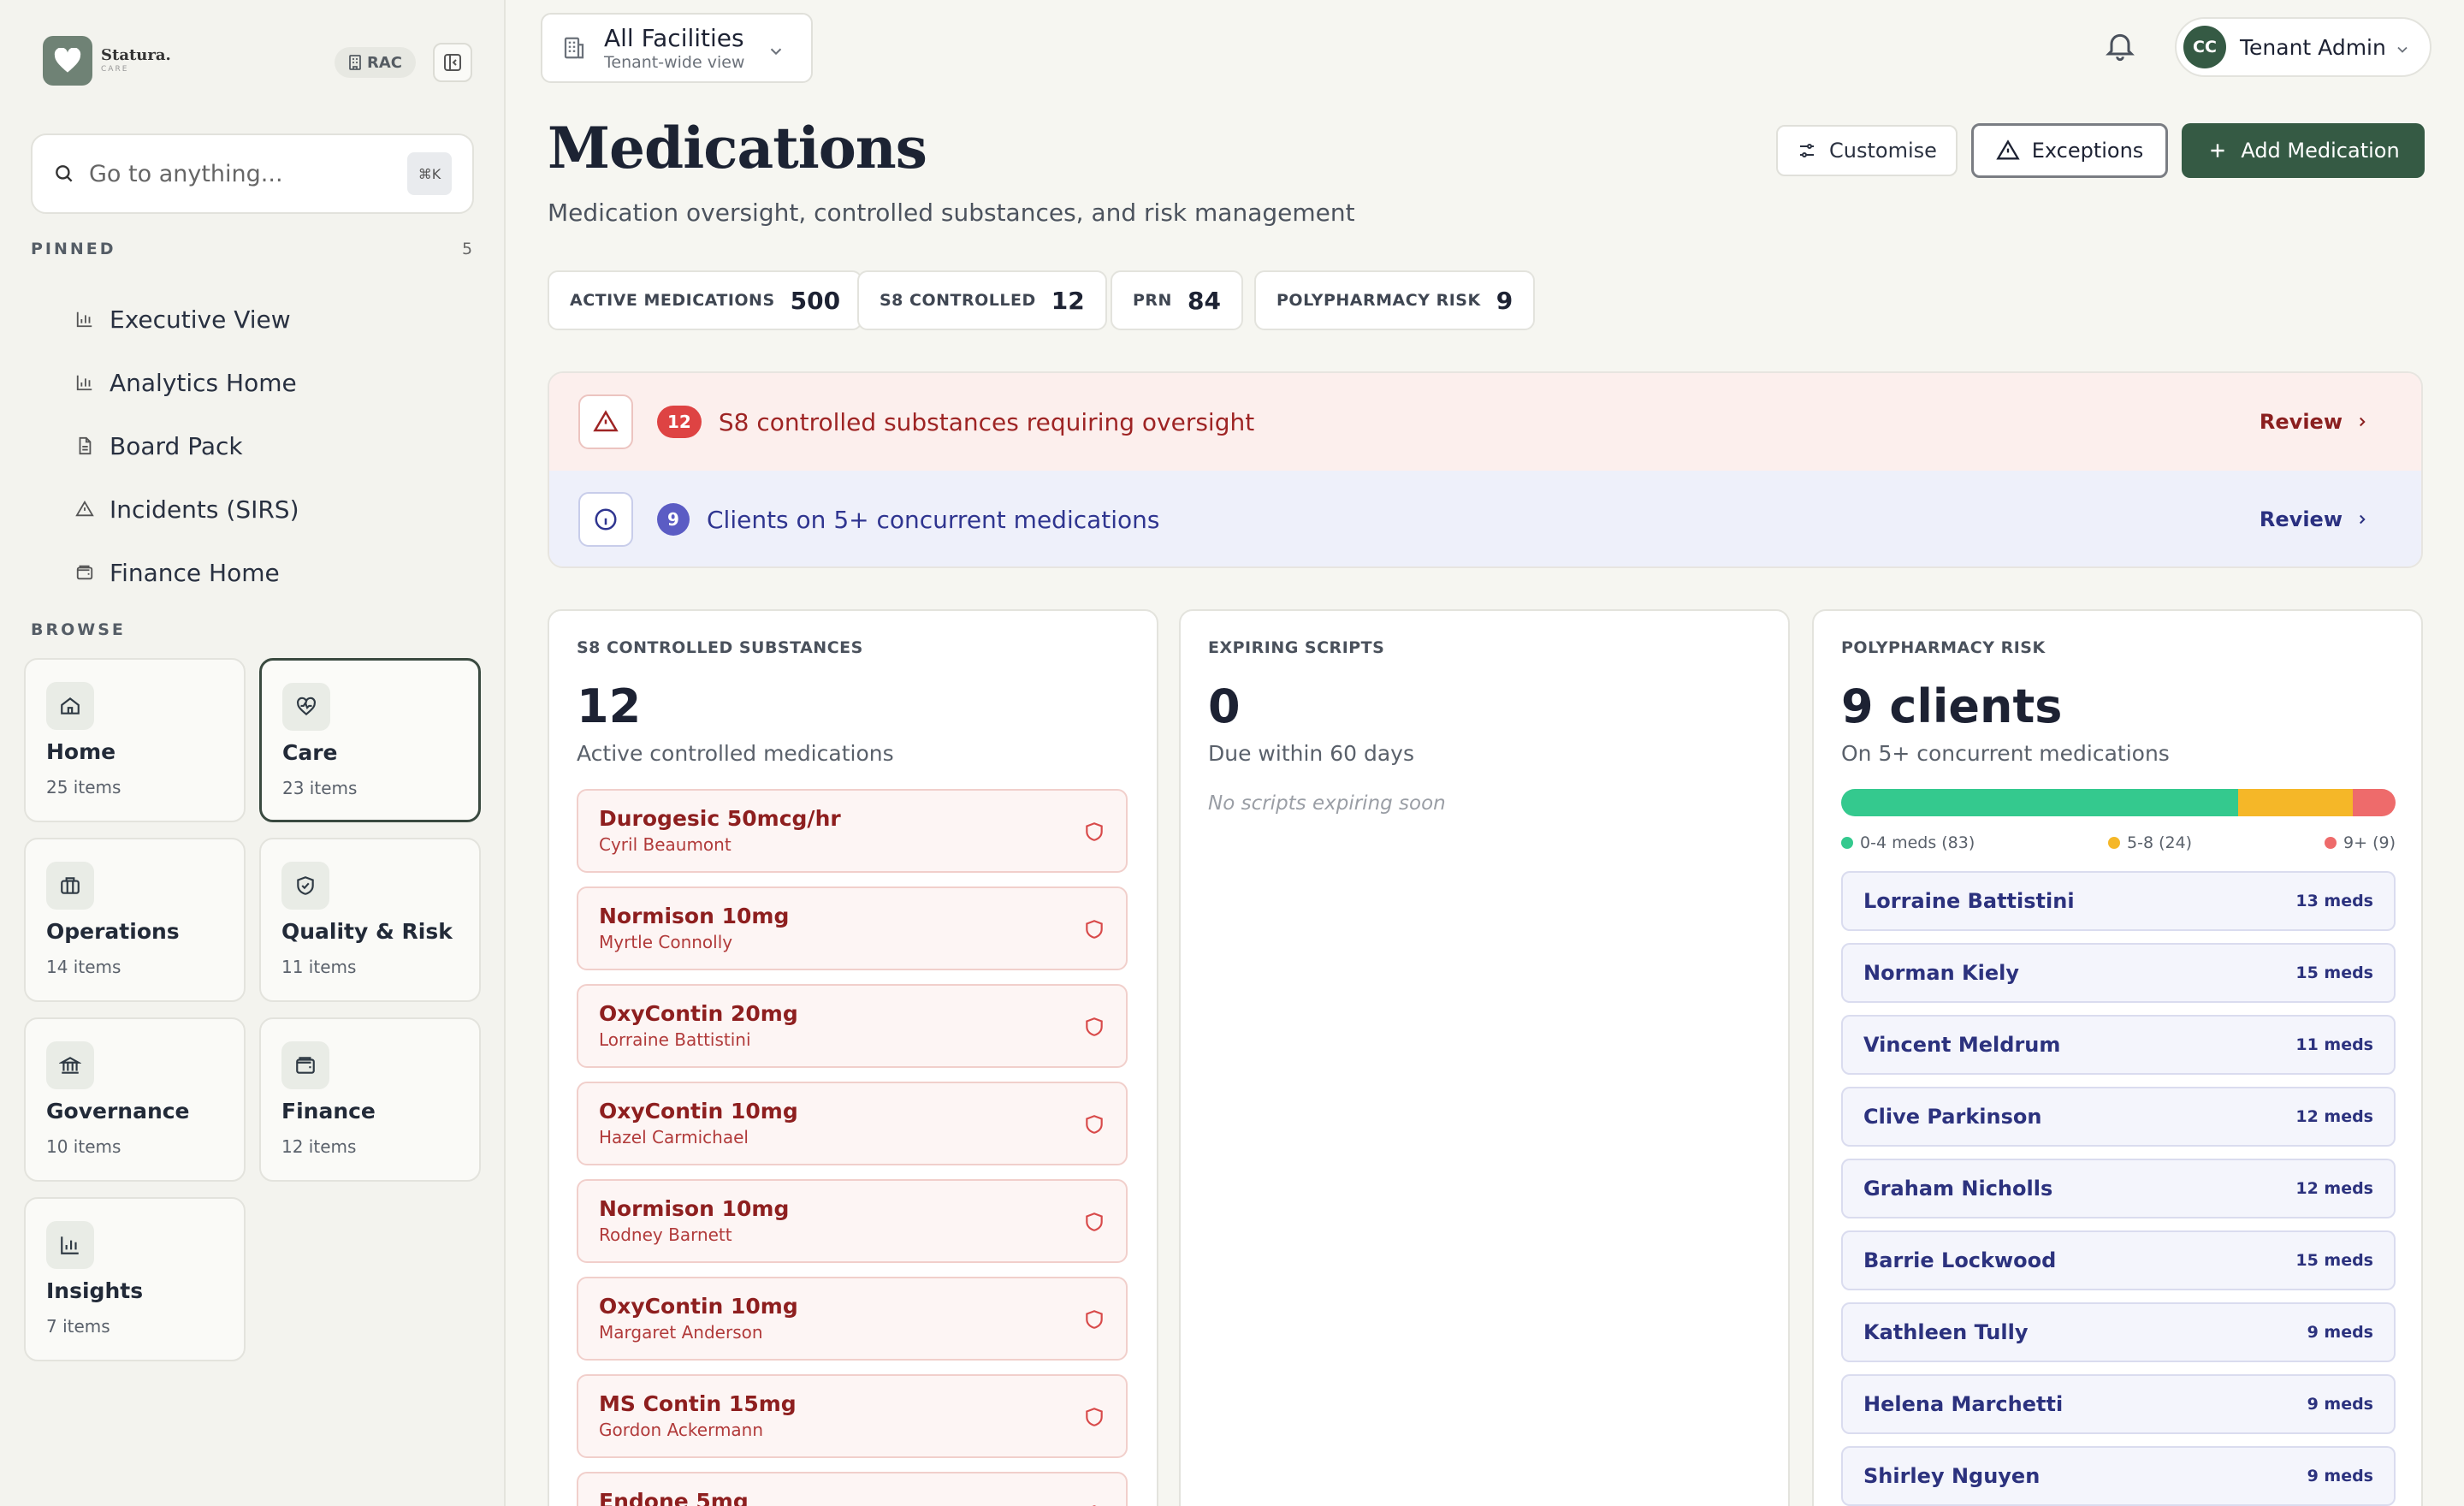 The height and width of the screenshot is (1506, 2464). I want to click on polypharmacy-client-item: Shirley Nguyen 9 meds, so click(2118, 1476).